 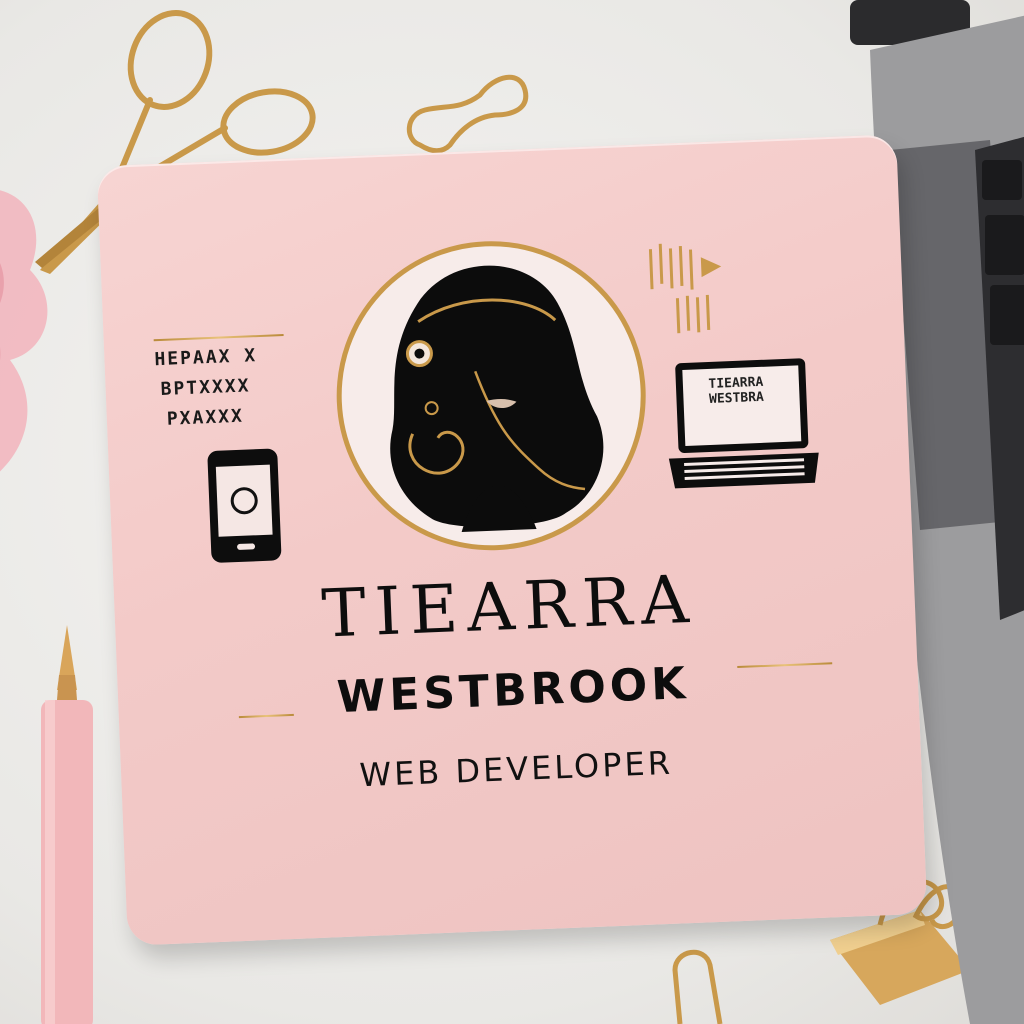 What do you see at coordinates (510, 606) in the screenshot?
I see `name-first: TIEARRA` at bounding box center [510, 606].